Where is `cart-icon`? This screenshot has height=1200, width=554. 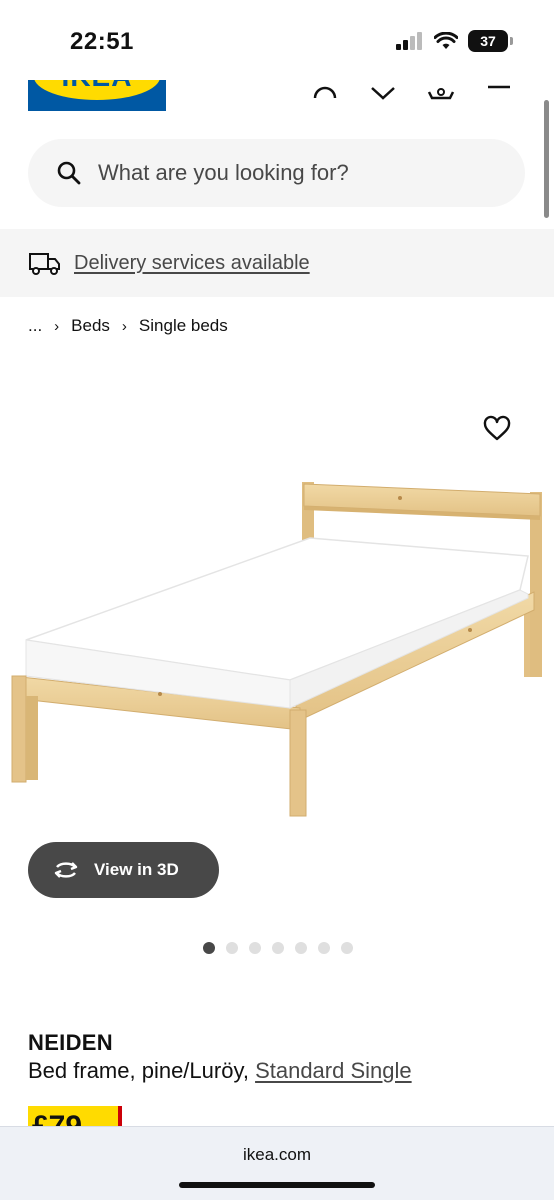
cart-icon is located at coordinates (441, 90).